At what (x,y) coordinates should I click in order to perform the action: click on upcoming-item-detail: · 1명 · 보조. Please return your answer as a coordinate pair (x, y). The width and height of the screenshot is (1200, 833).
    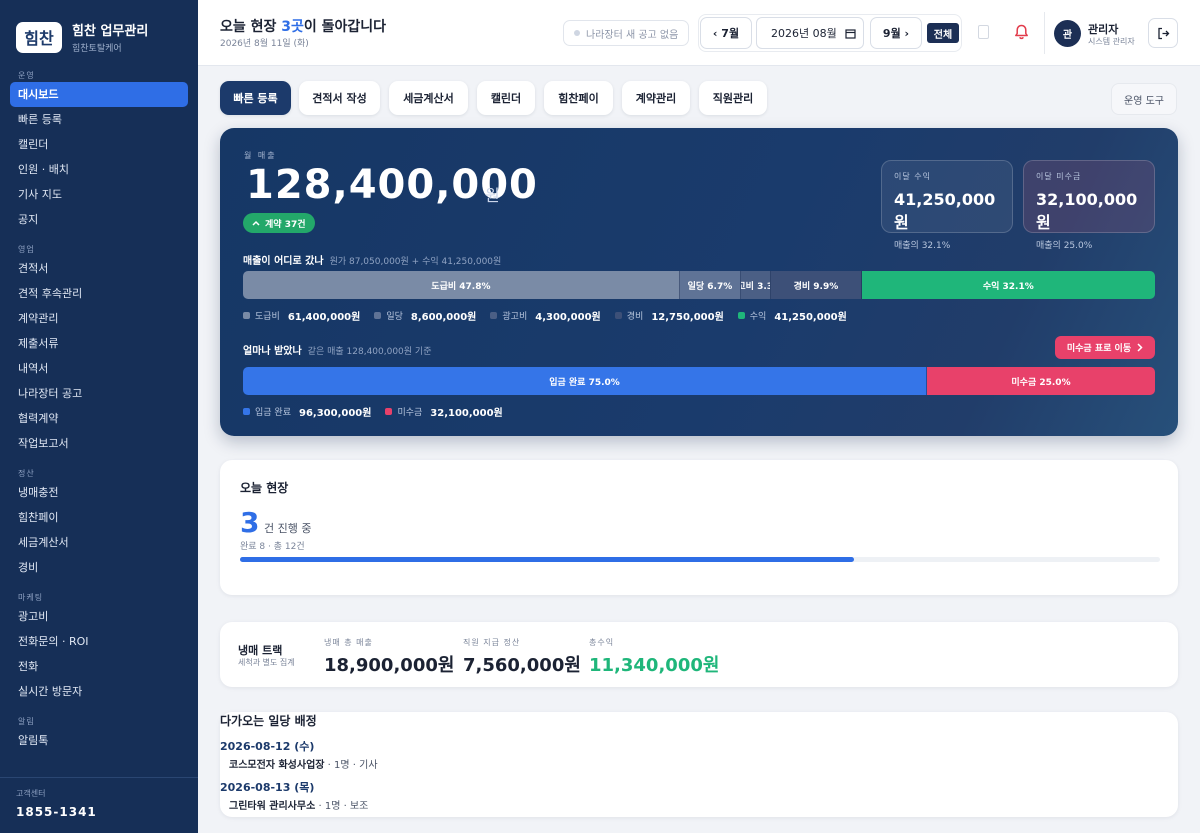
    Looking at the image, I should click on (342, 806).